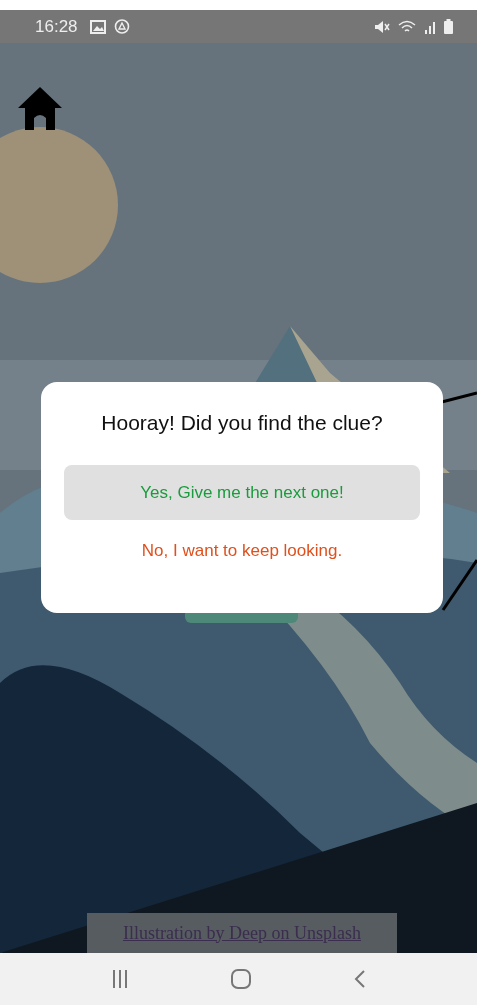 The height and width of the screenshot is (1005, 477). Describe the element at coordinates (119, 979) in the screenshot. I see `recent-apps-icon` at that location.